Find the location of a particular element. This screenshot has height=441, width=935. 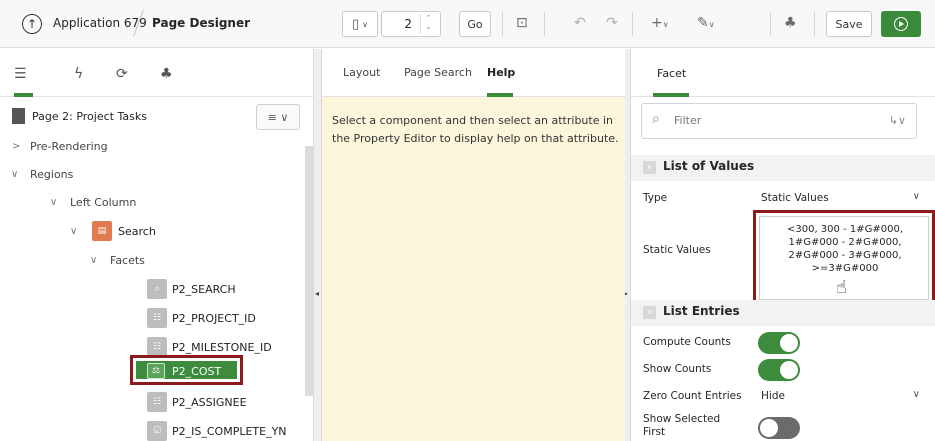

go-to-group-icon: ↳∨ is located at coordinates (897, 120).